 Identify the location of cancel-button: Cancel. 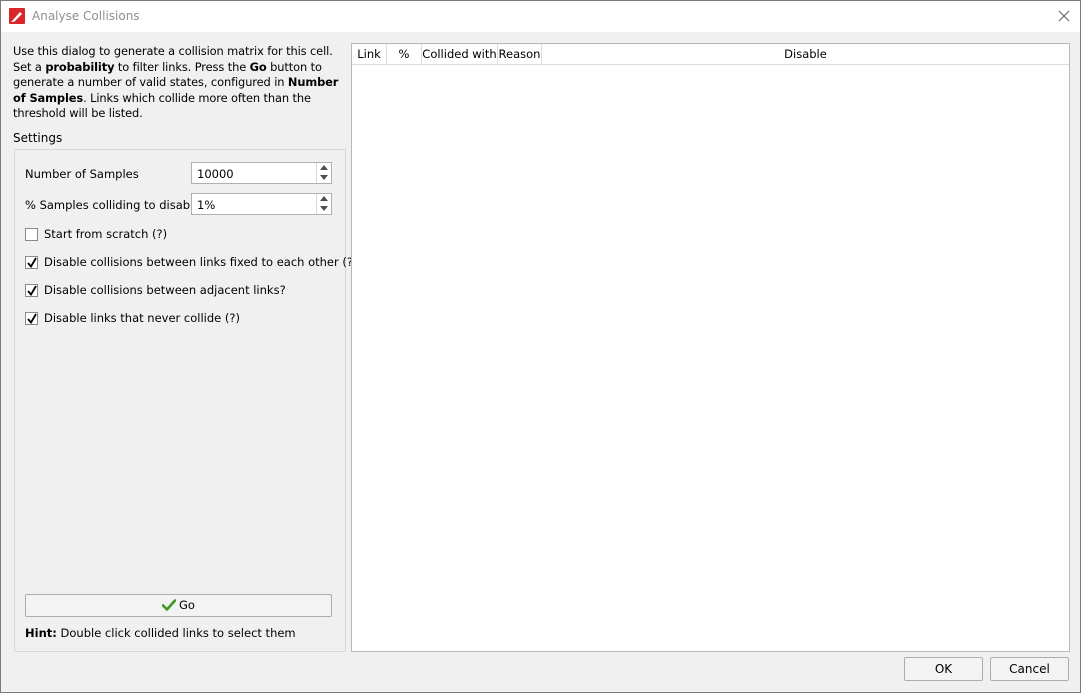
(1029, 669).